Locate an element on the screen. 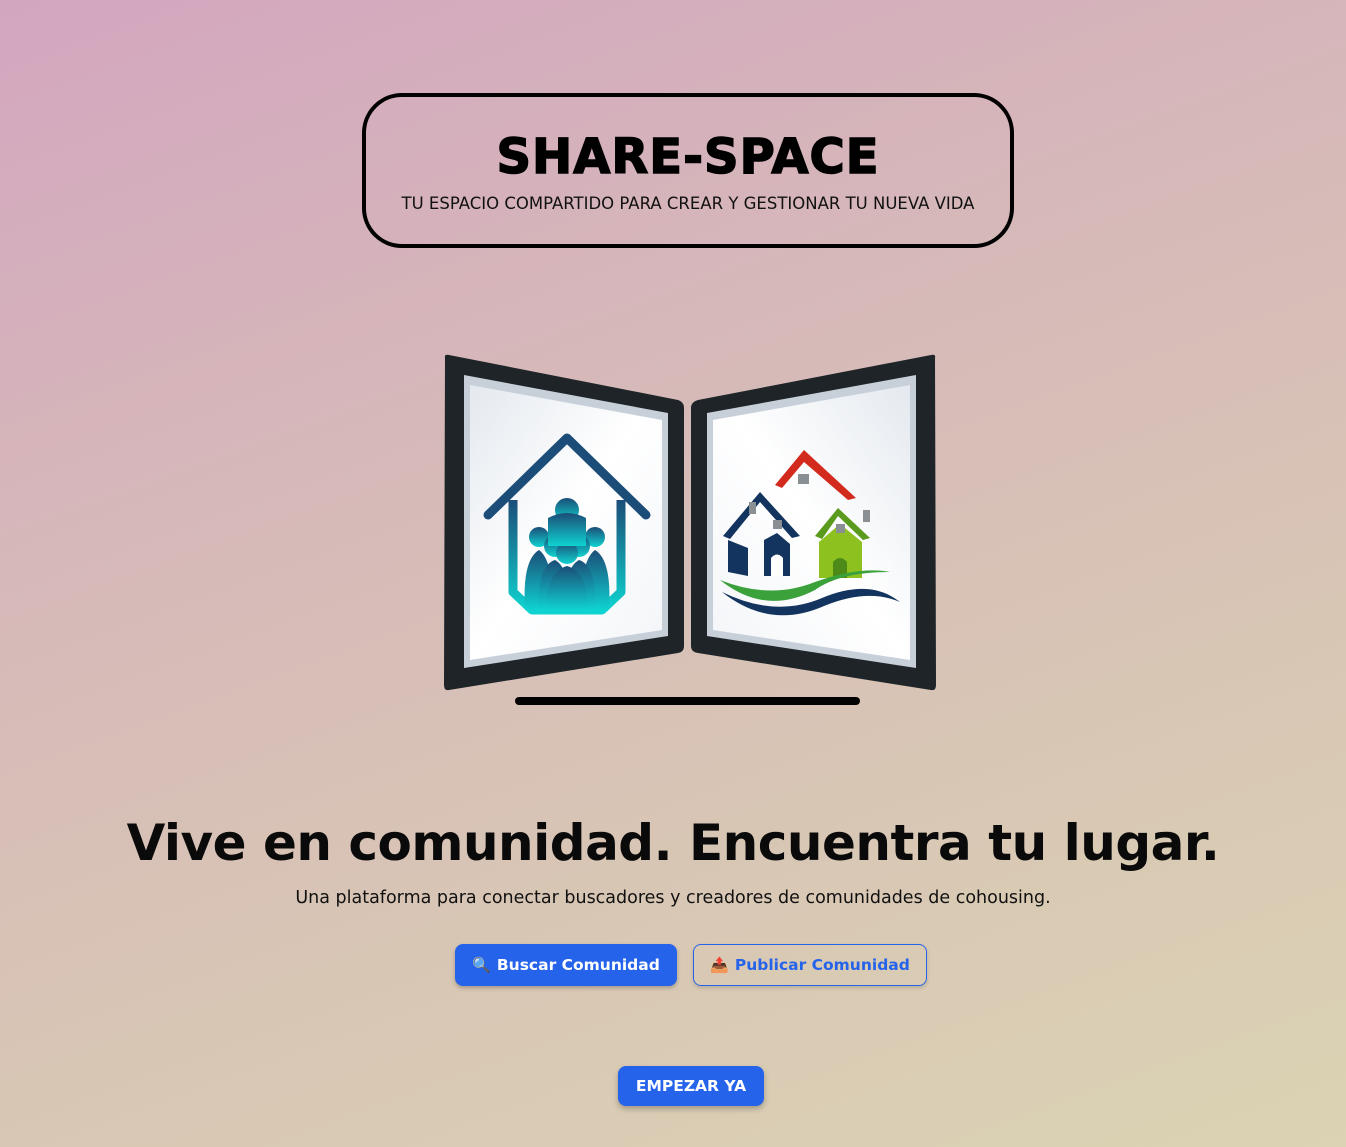  hero-actions: 🔍 Buscar Comunidad 📤 Publicar Comunidad is located at coordinates (691, 965).